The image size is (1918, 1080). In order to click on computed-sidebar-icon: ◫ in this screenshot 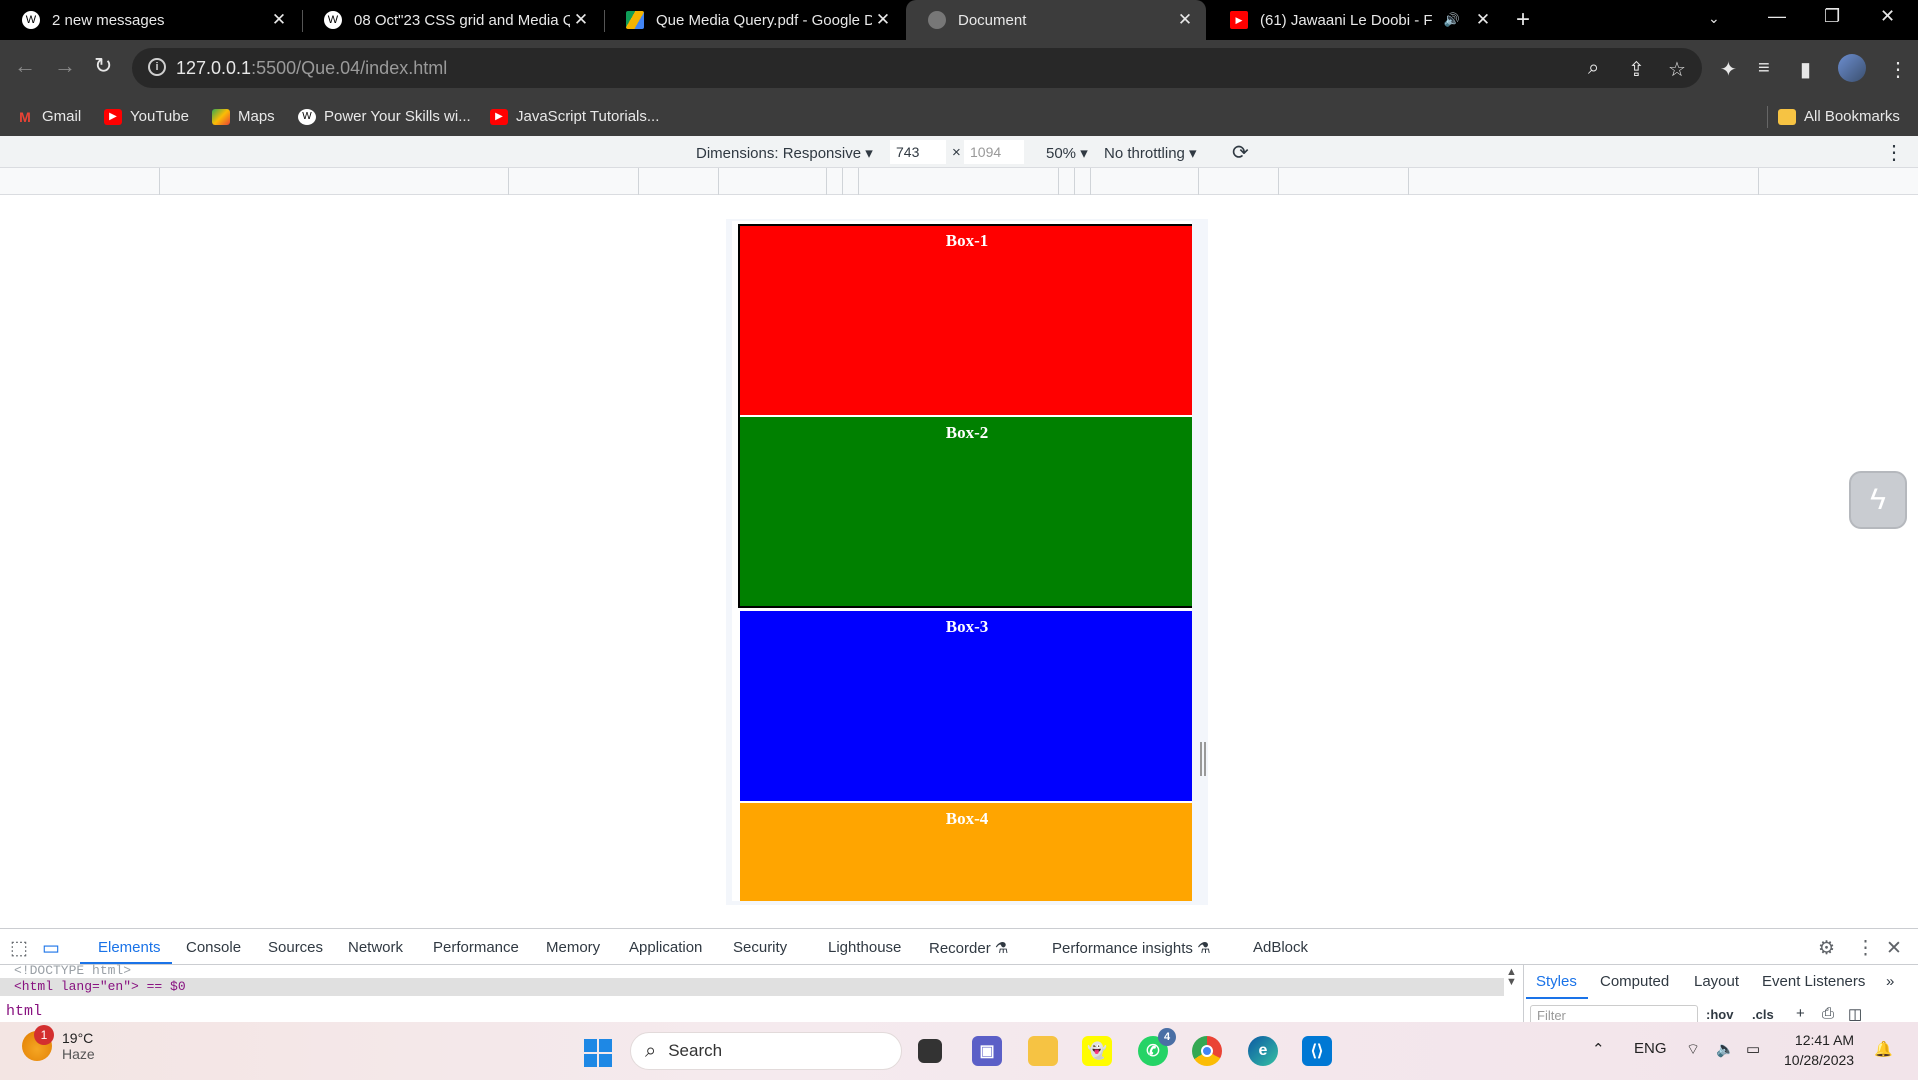, I will do `click(1855, 1014)`.